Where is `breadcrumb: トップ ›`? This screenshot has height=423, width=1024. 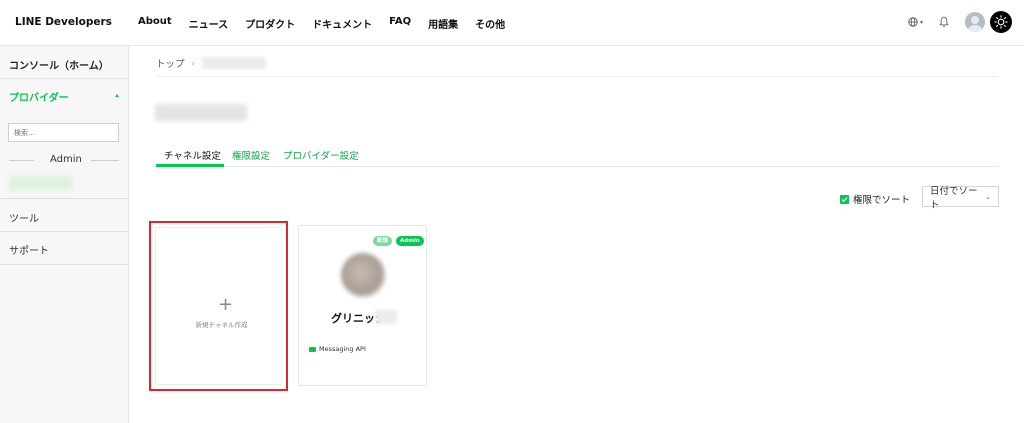
breadcrumb: トップ › is located at coordinates (211, 63).